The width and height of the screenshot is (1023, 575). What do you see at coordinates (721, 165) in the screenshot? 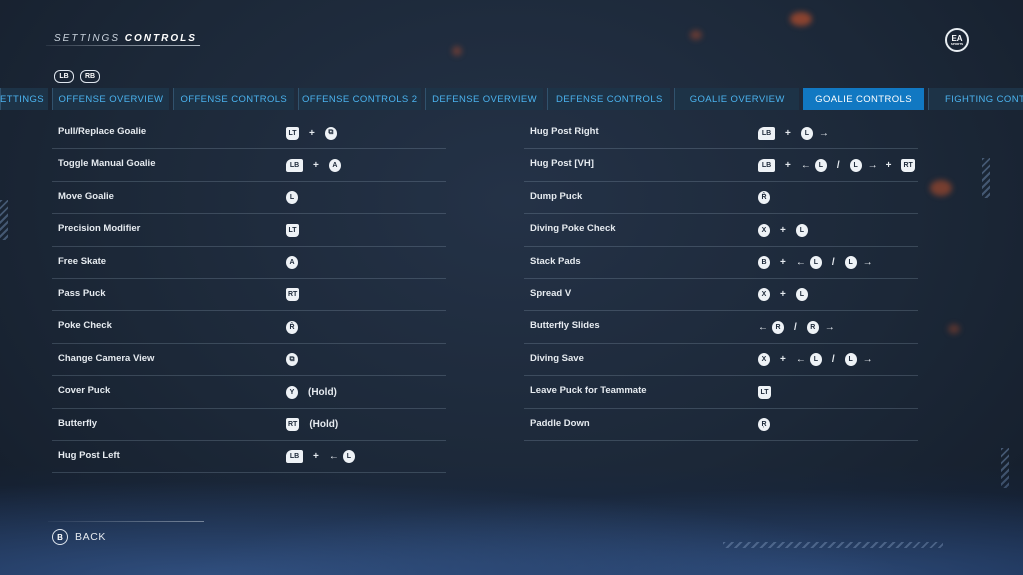
I see `control-row: Hug Post [VH] LB + ← L / L → + RT` at bounding box center [721, 165].